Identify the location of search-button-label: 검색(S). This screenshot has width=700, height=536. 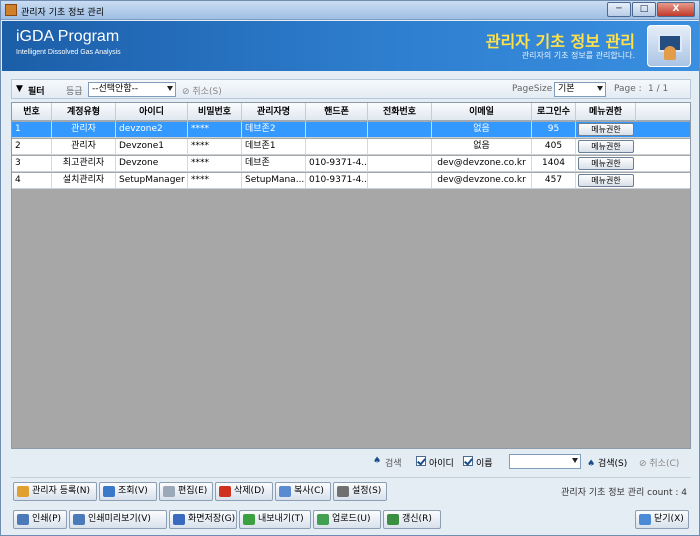
(612, 464).